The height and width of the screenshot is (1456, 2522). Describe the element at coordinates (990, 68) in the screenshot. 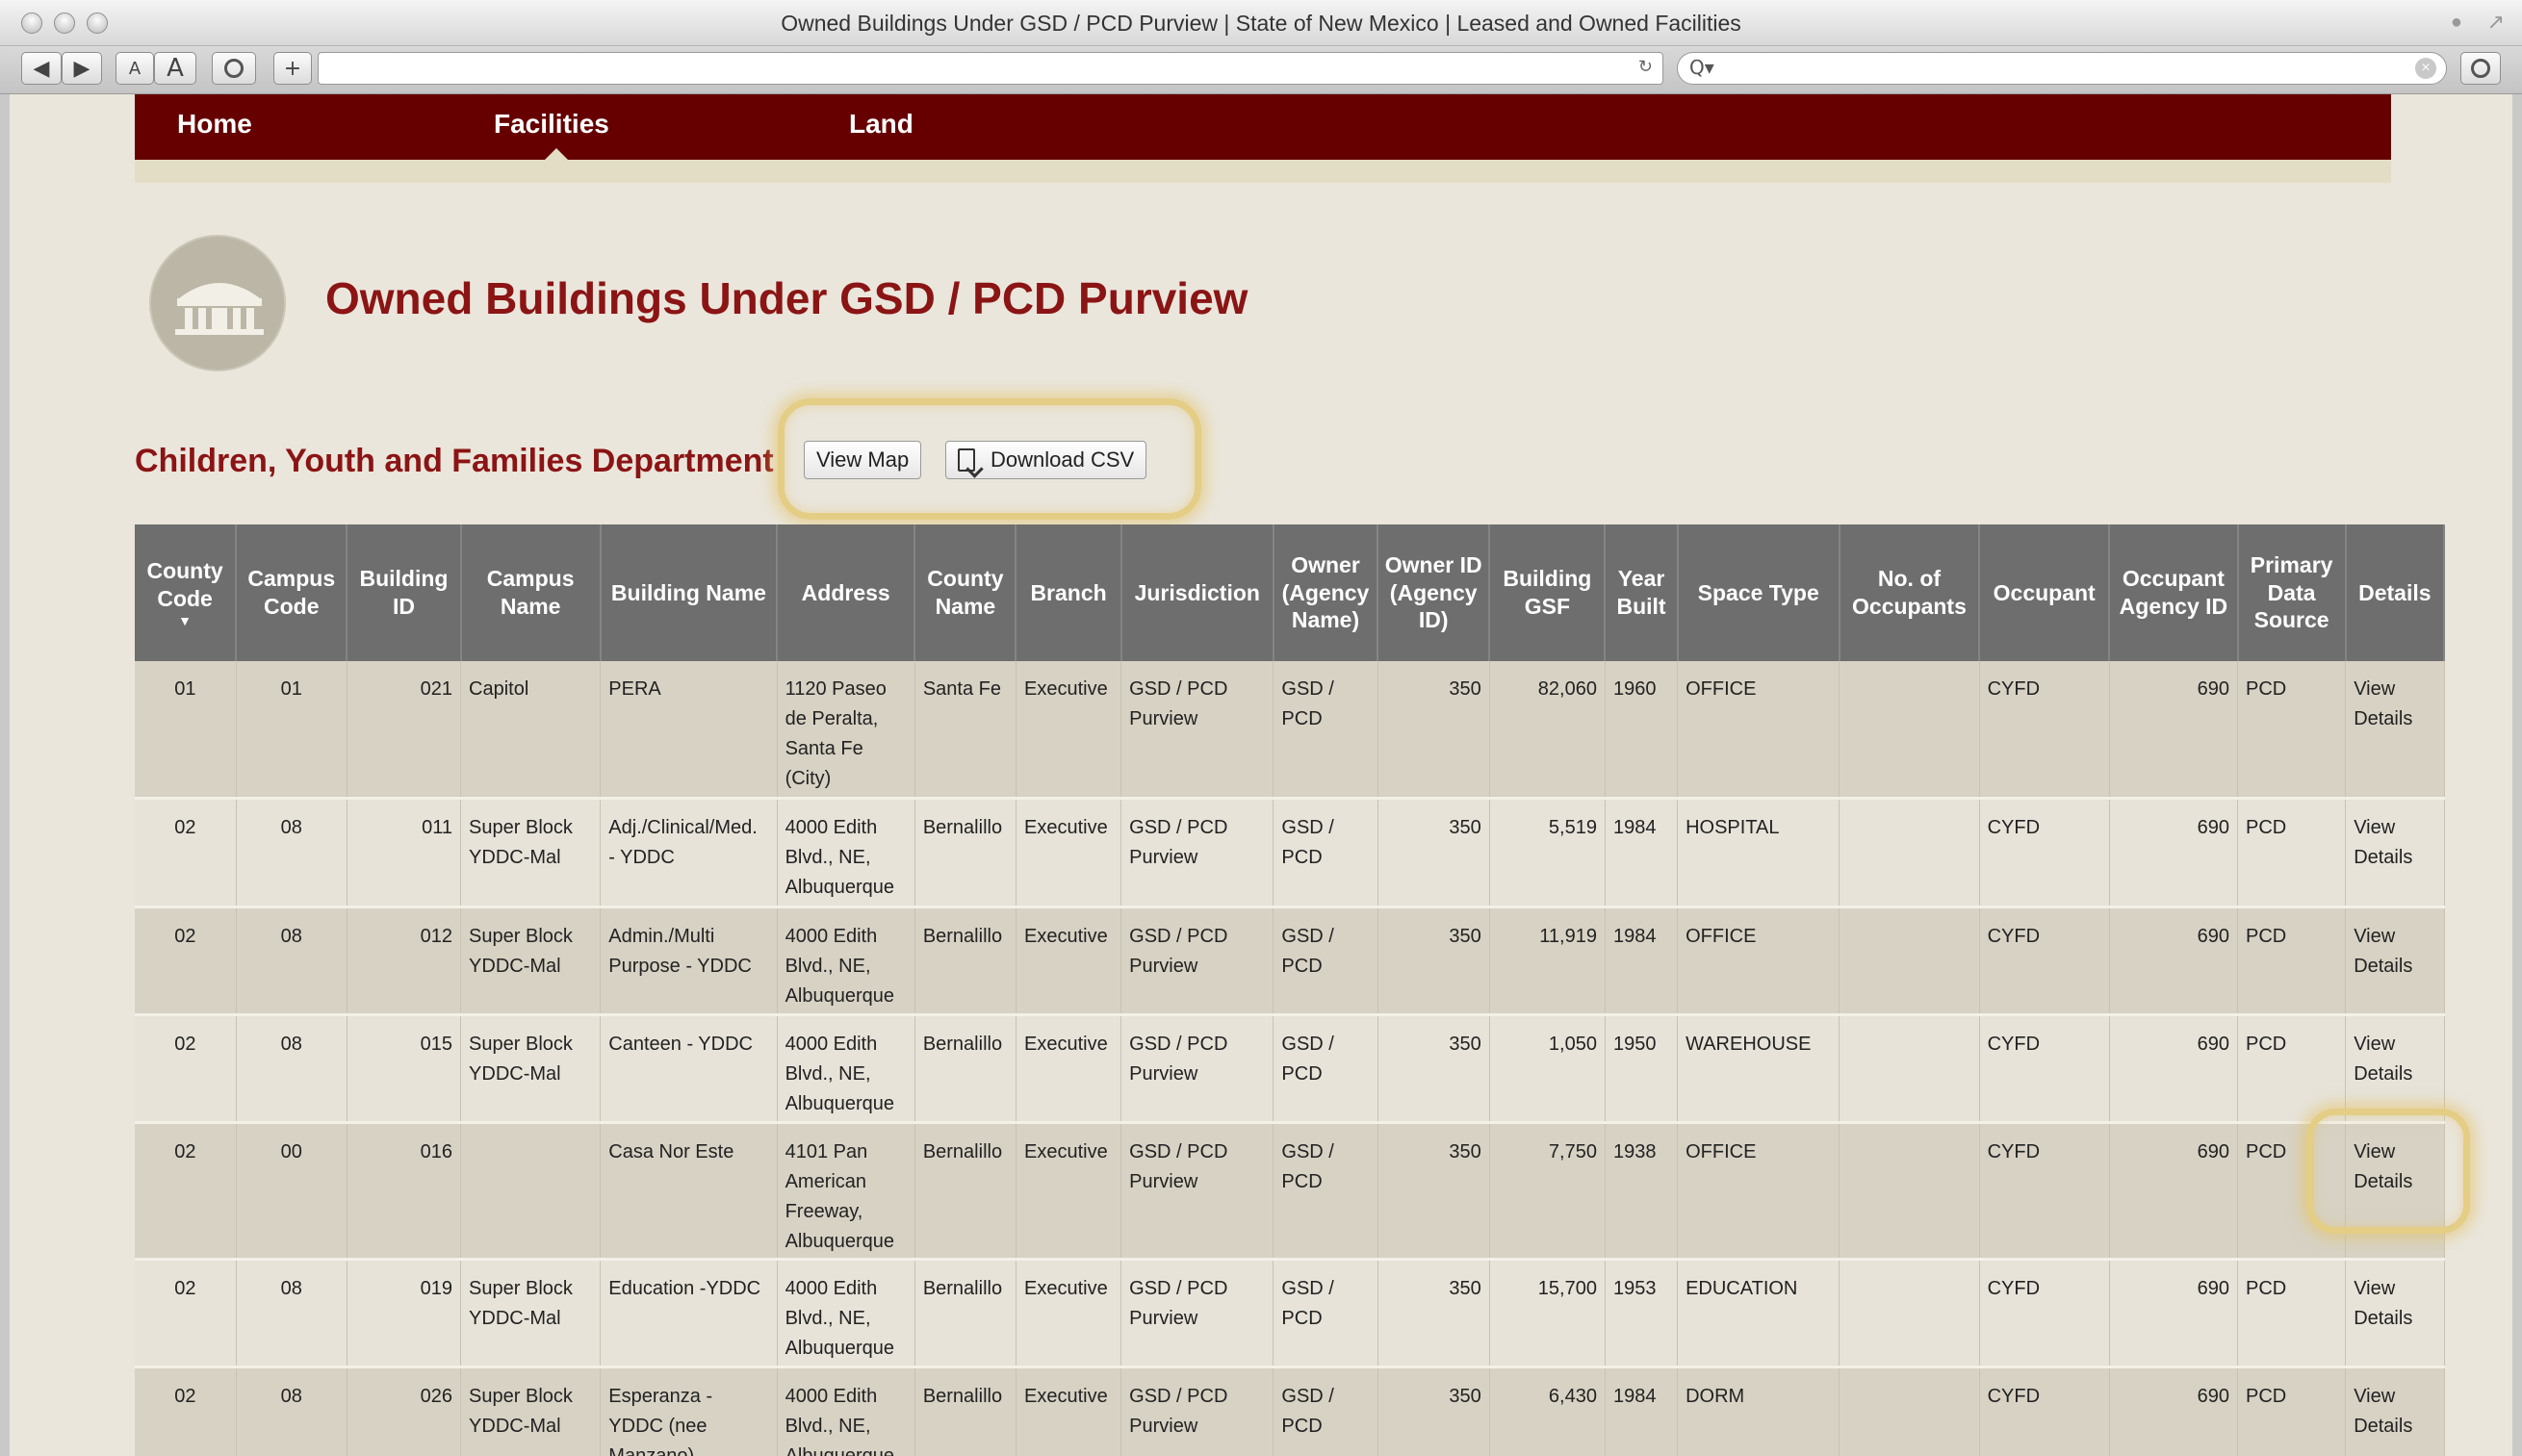

I see `address-bar: ↻` at that location.